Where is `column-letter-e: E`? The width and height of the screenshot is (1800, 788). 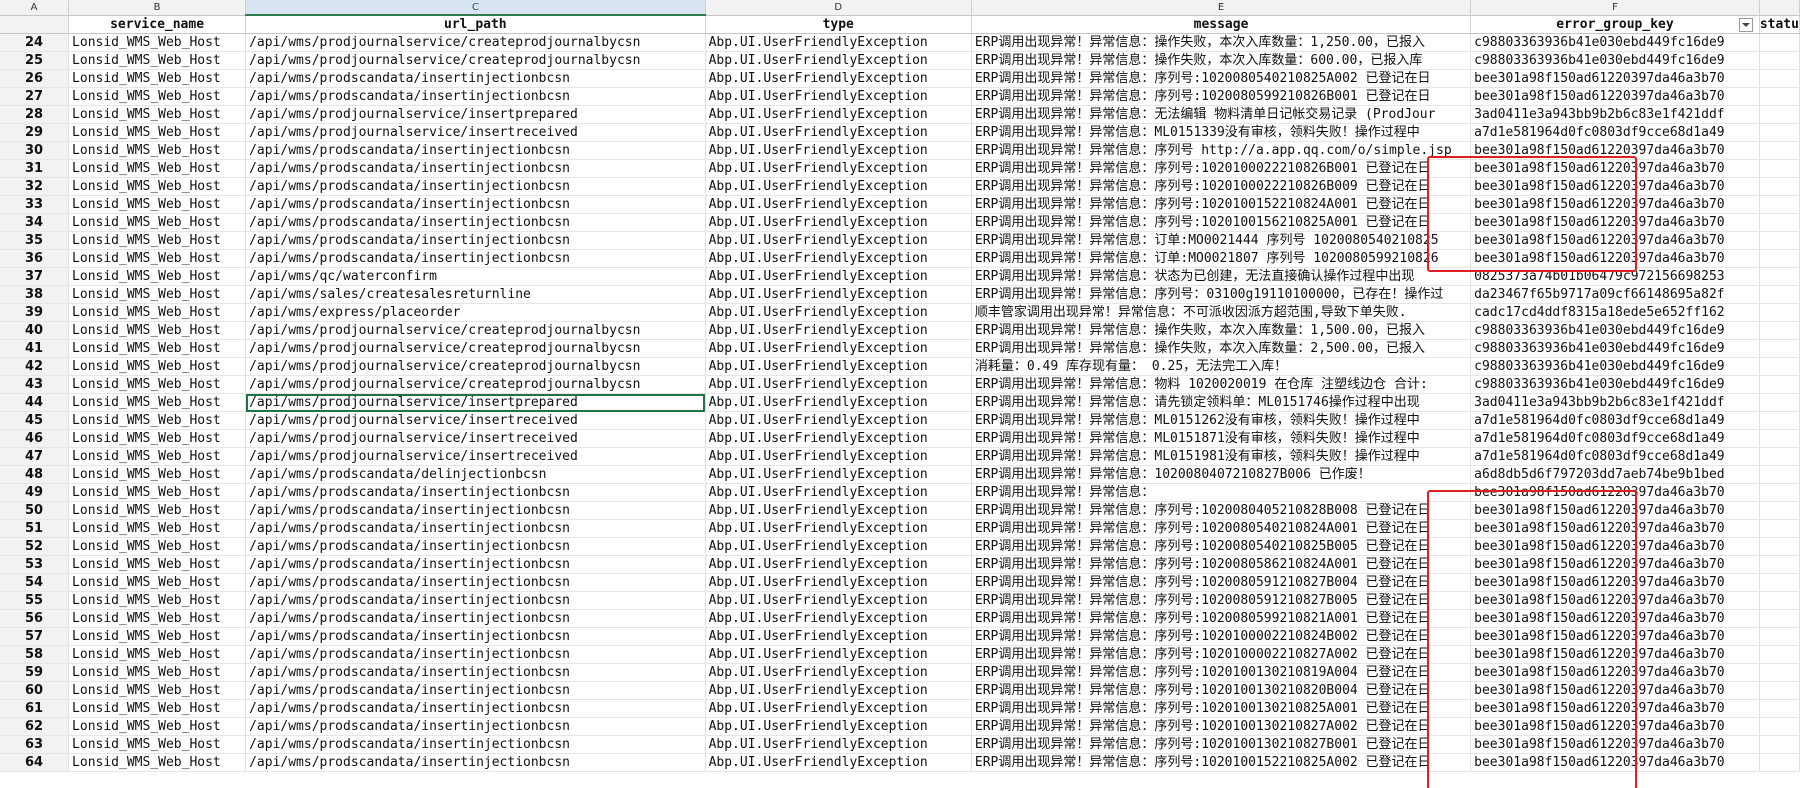
column-letter-e: E is located at coordinates (1221, 8).